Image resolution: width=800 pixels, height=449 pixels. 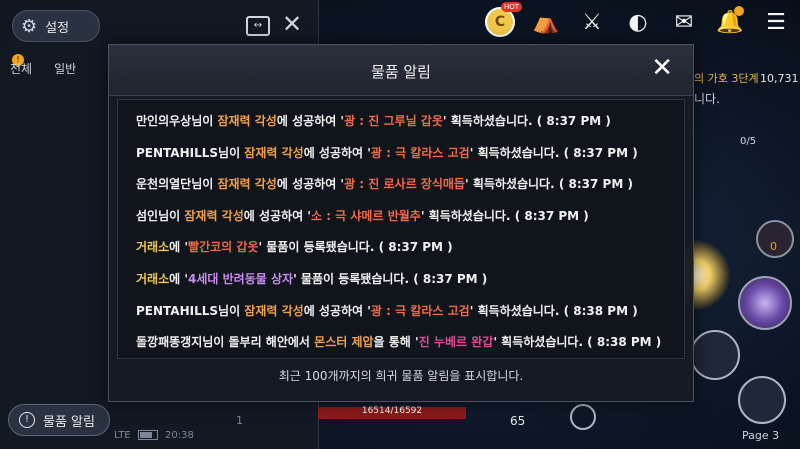 What do you see at coordinates (147, 435) in the screenshot?
I see `battery-icon` at bounding box center [147, 435].